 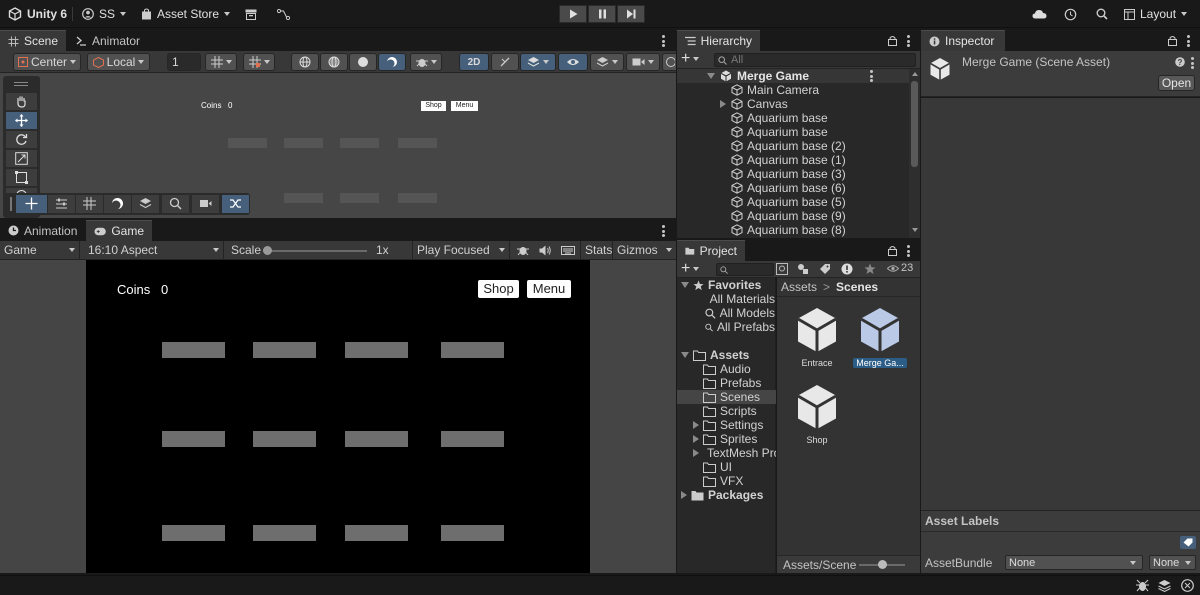 I want to click on move-overlay-button, so click(x=31, y=204).